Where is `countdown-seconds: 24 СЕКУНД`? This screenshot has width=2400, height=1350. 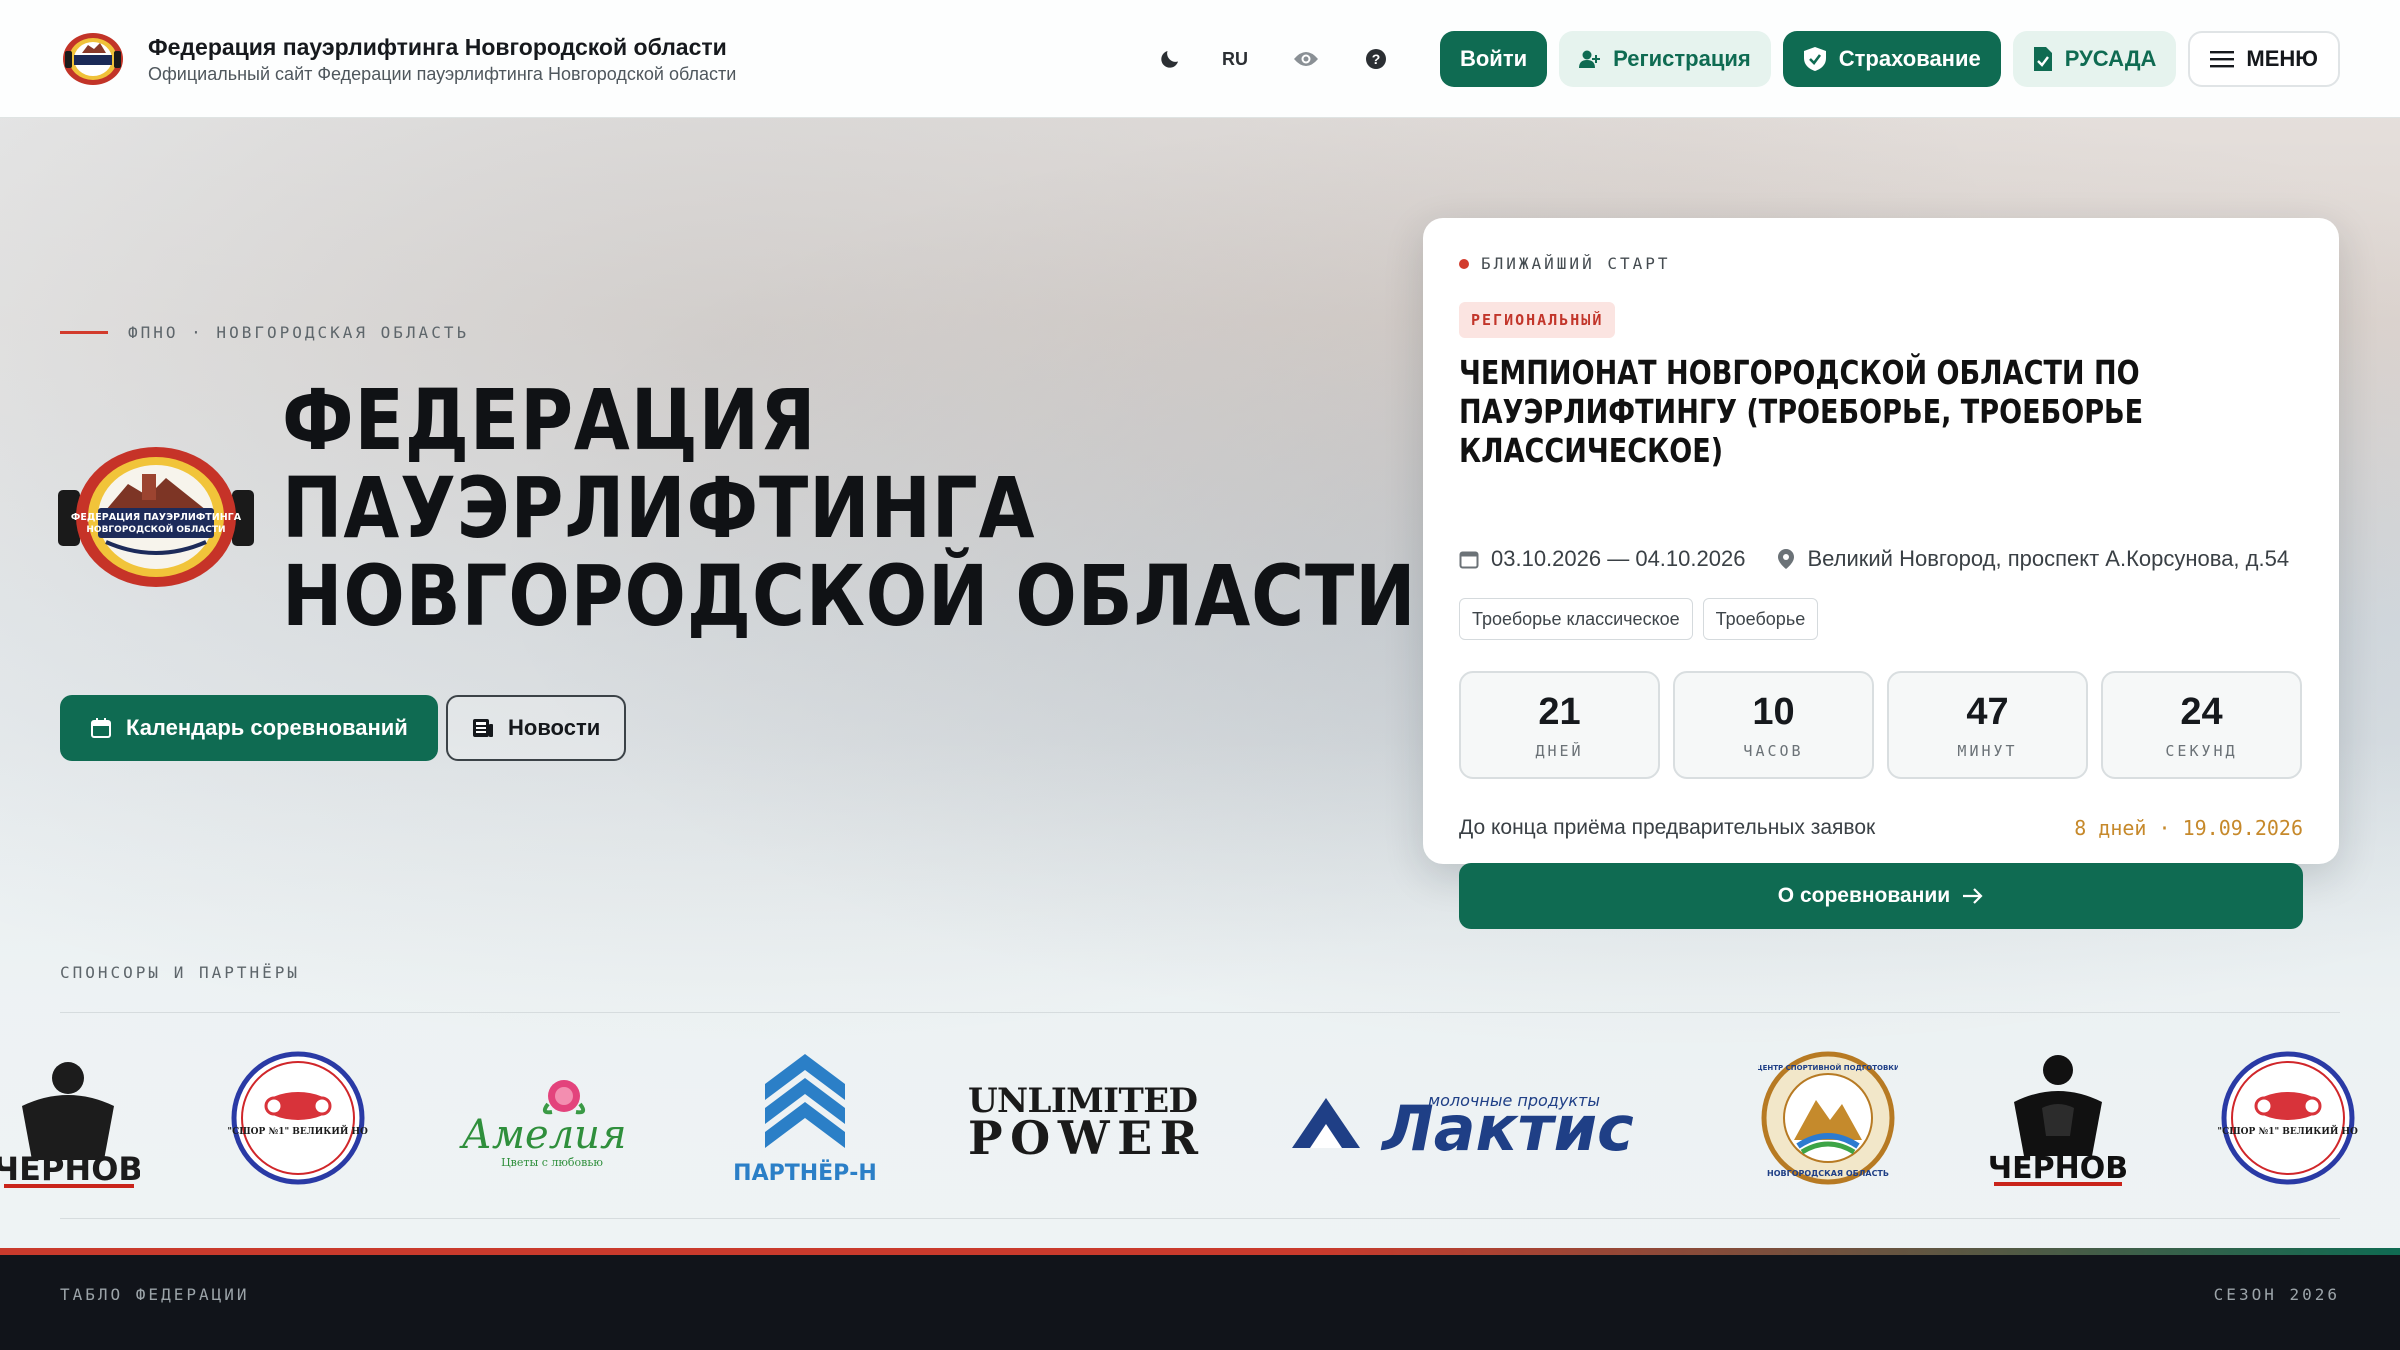 countdown-seconds: 24 СЕКУНД is located at coordinates (2201, 725).